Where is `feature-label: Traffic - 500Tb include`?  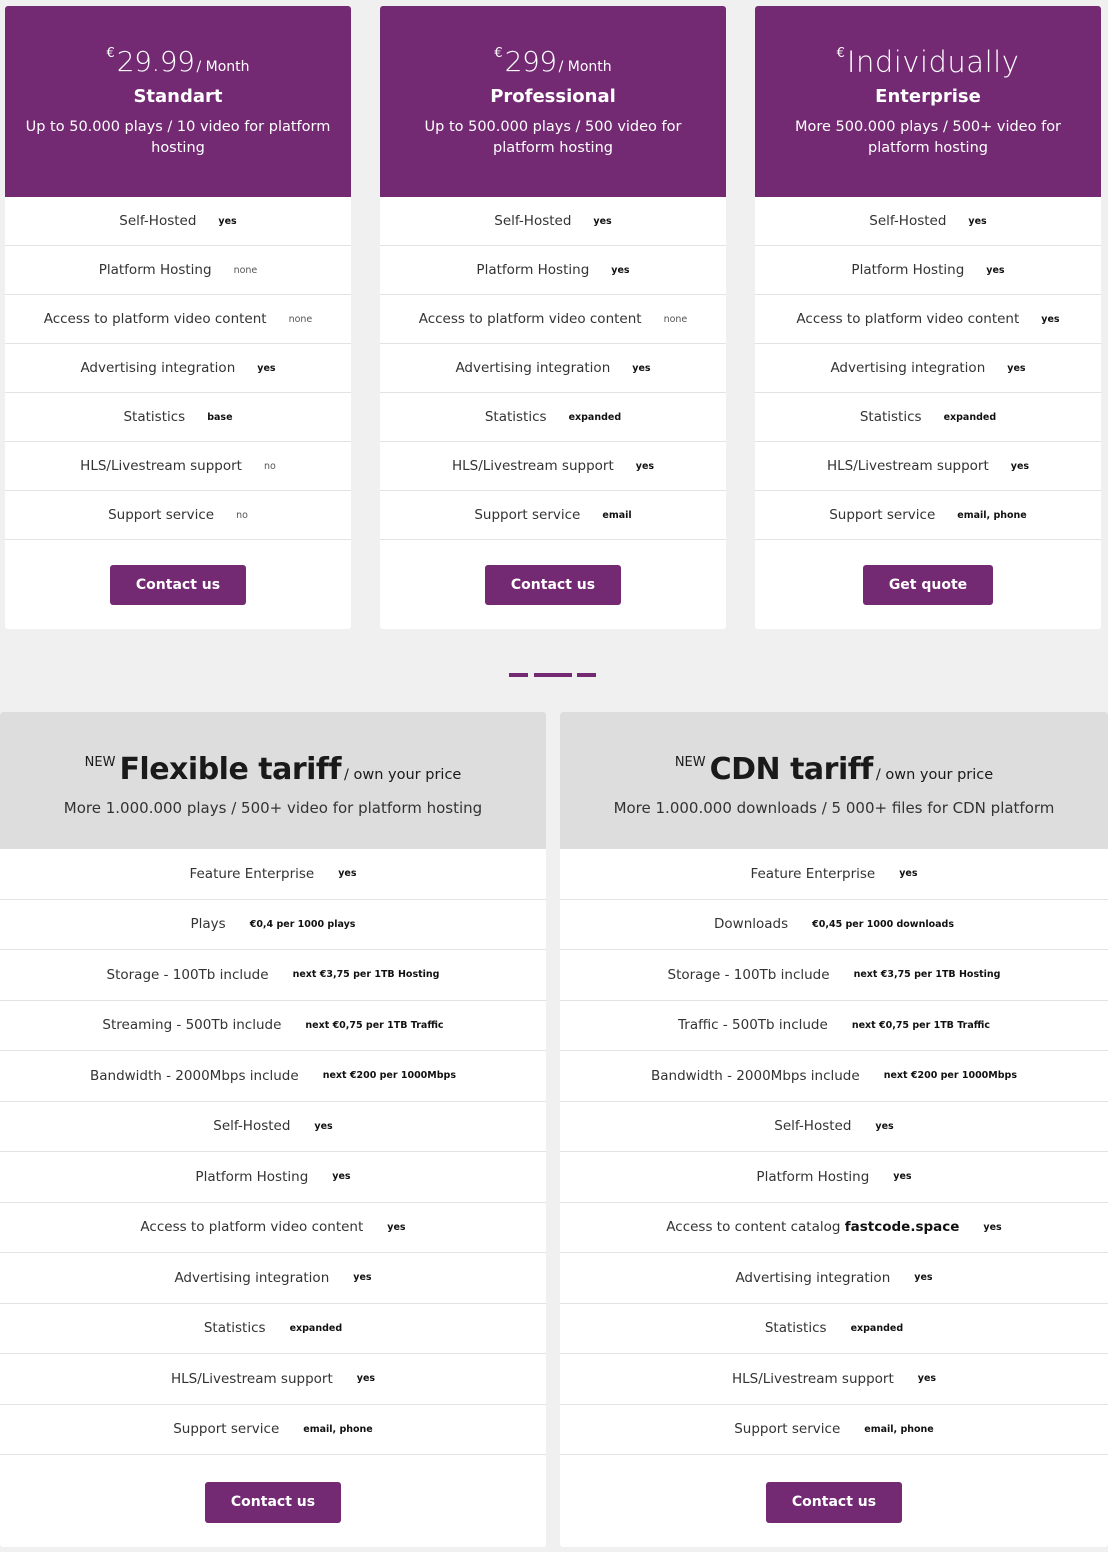 feature-label: Traffic - 500Tb include is located at coordinates (753, 1025).